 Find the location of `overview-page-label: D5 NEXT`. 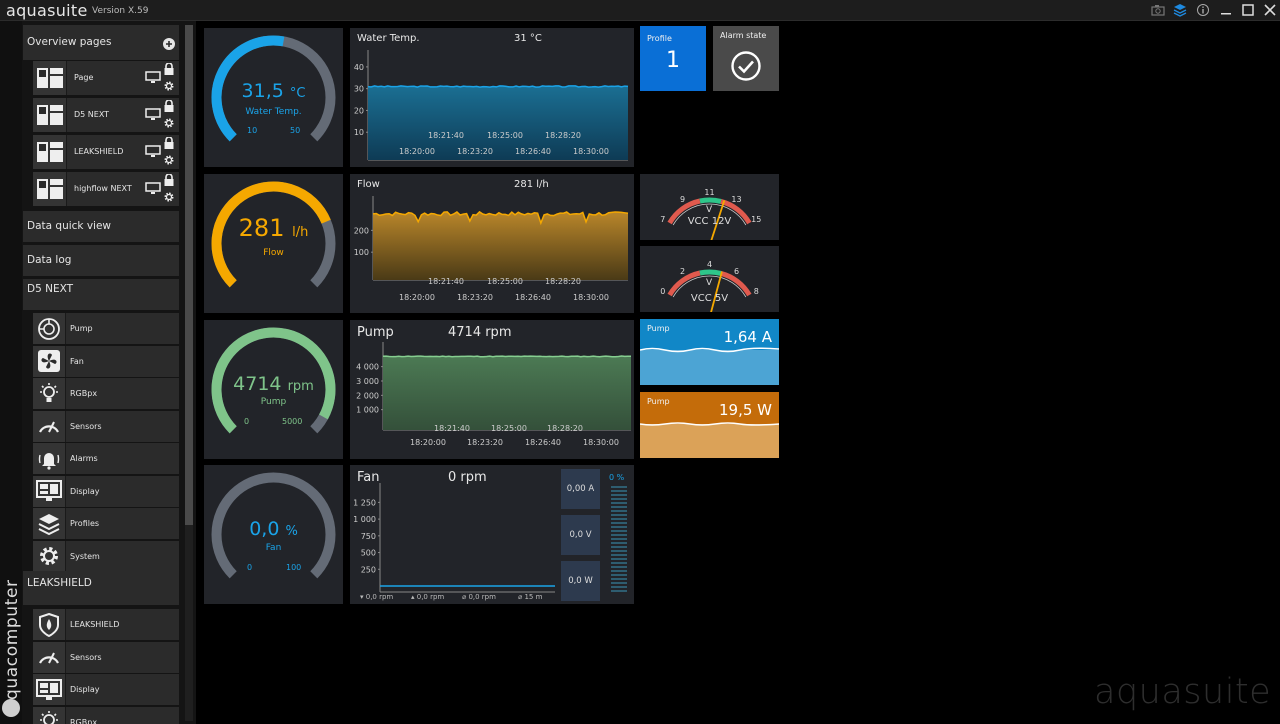

overview-page-label: D5 NEXT is located at coordinates (92, 114).